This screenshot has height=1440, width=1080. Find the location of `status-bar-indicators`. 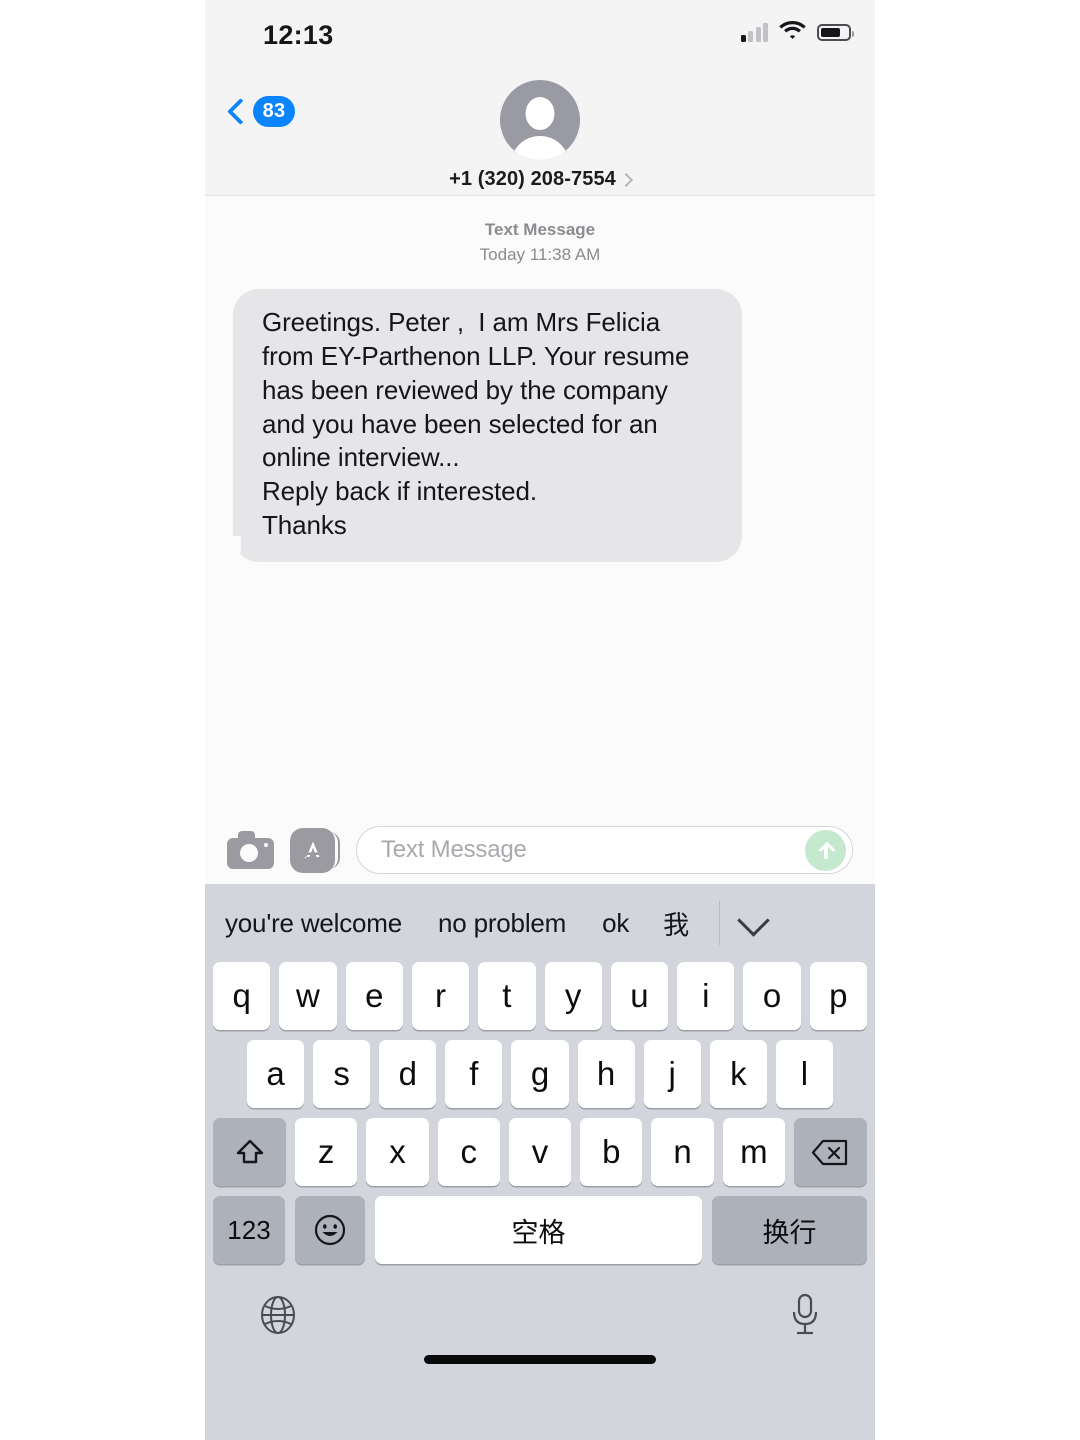

status-bar-indicators is located at coordinates (797, 32).